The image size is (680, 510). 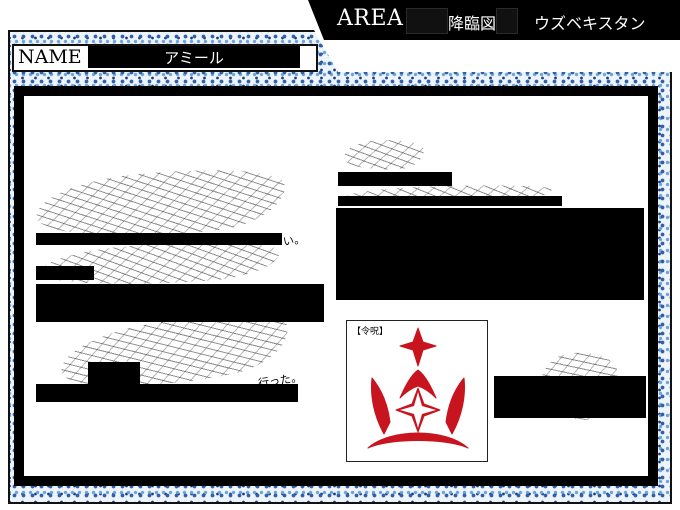 I want to click on name-label: NAME, so click(x=50, y=57).